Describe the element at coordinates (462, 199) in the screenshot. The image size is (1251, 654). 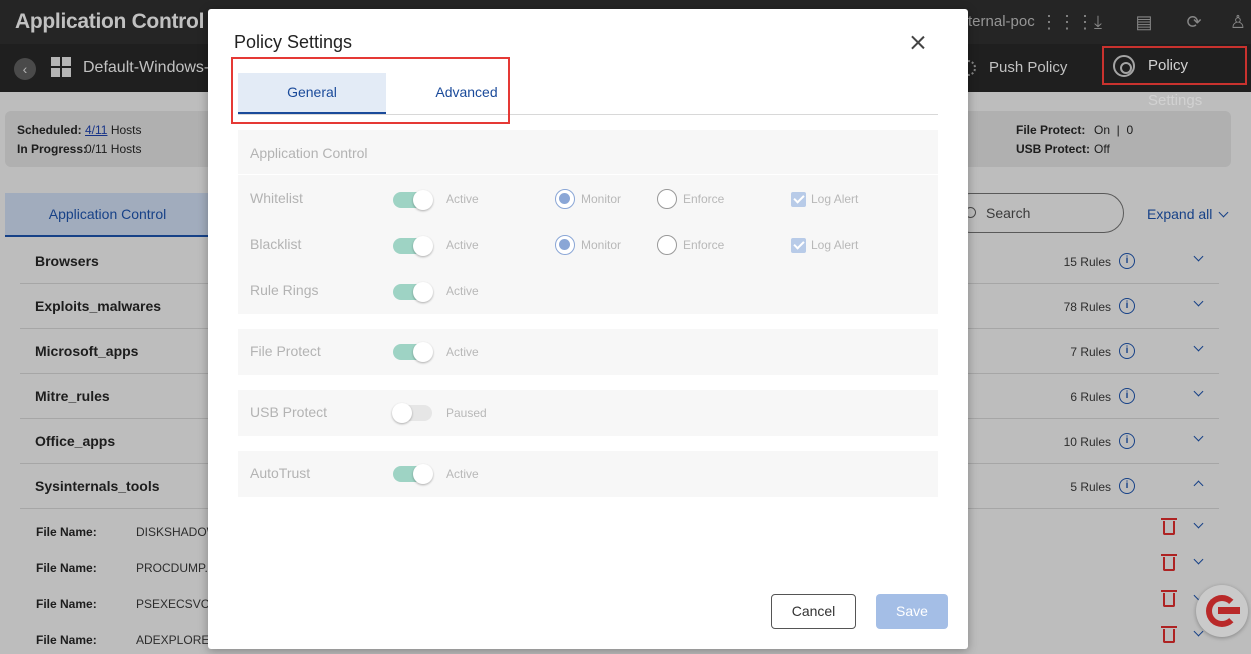
I see `whitelist-status: Active` at that location.